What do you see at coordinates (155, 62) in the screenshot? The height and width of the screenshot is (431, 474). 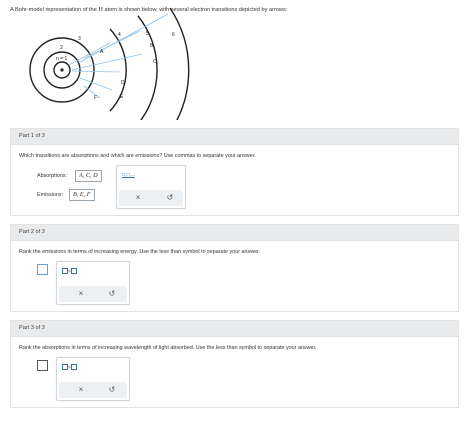 I see `transition-label-c: C` at bounding box center [155, 62].